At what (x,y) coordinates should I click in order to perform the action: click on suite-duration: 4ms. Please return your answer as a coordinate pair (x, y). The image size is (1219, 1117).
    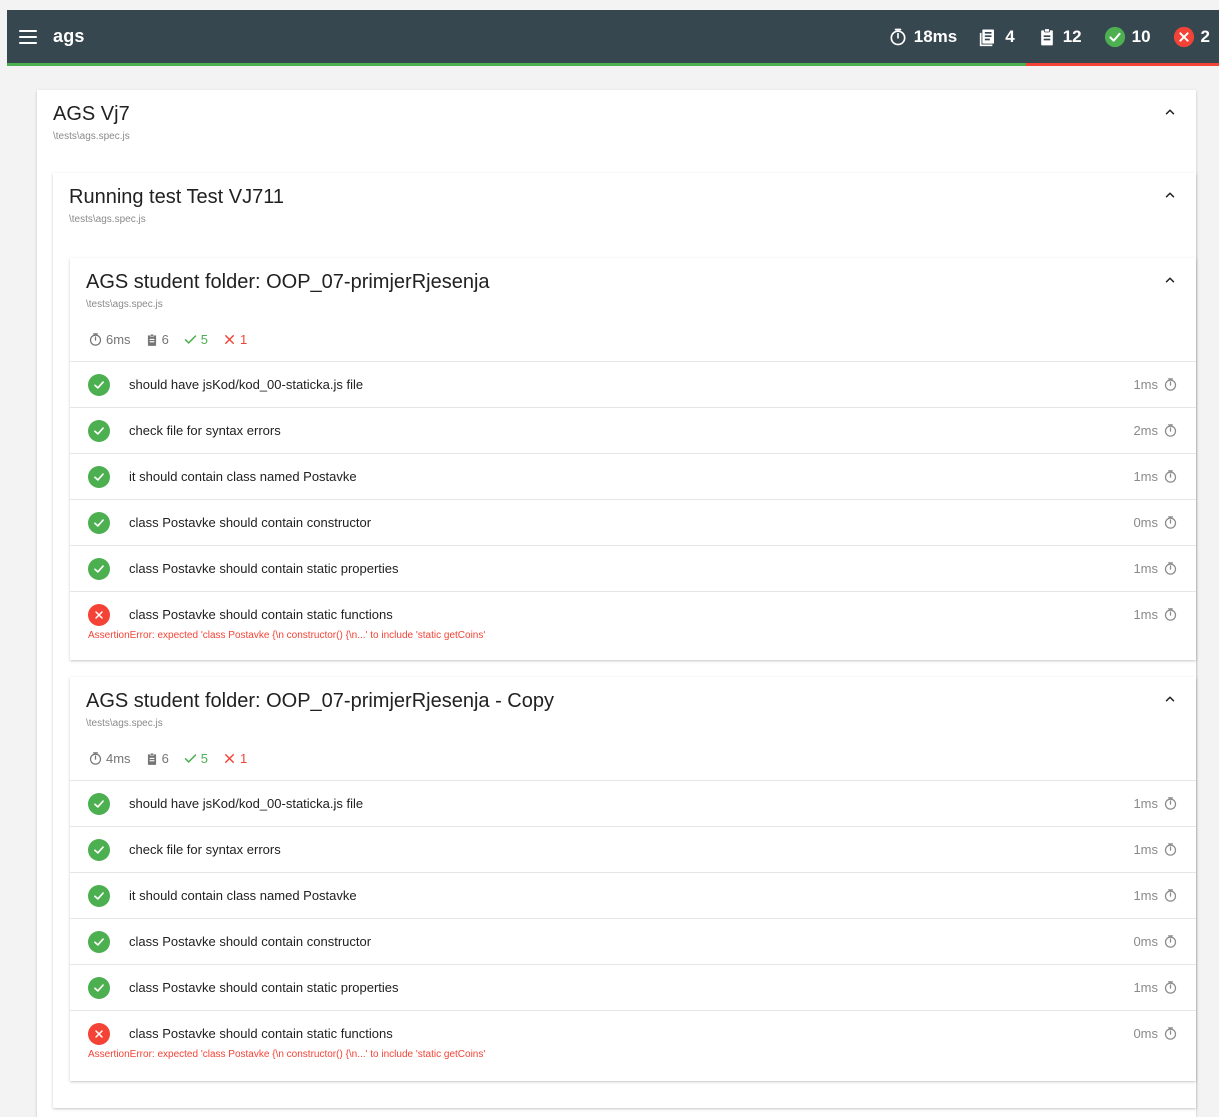
    Looking at the image, I should click on (109, 758).